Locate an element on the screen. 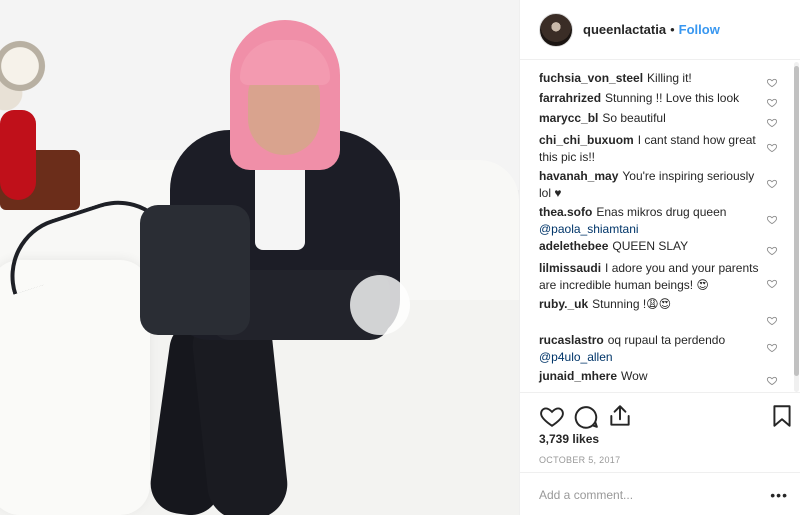 The image size is (800, 515). comment-username: lilmissaudi is located at coordinates (570, 268).